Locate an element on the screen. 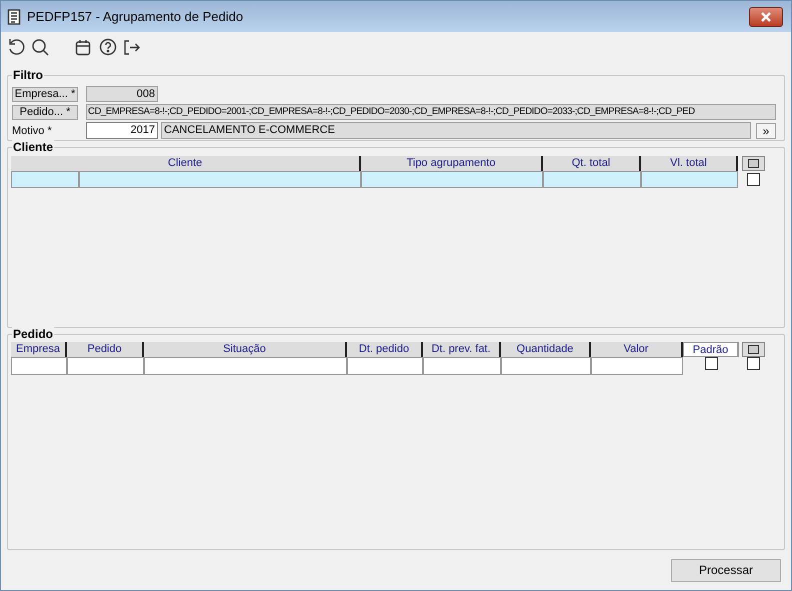  empresa-lookup-button: Empresa... * is located at coordinates (45, 94).